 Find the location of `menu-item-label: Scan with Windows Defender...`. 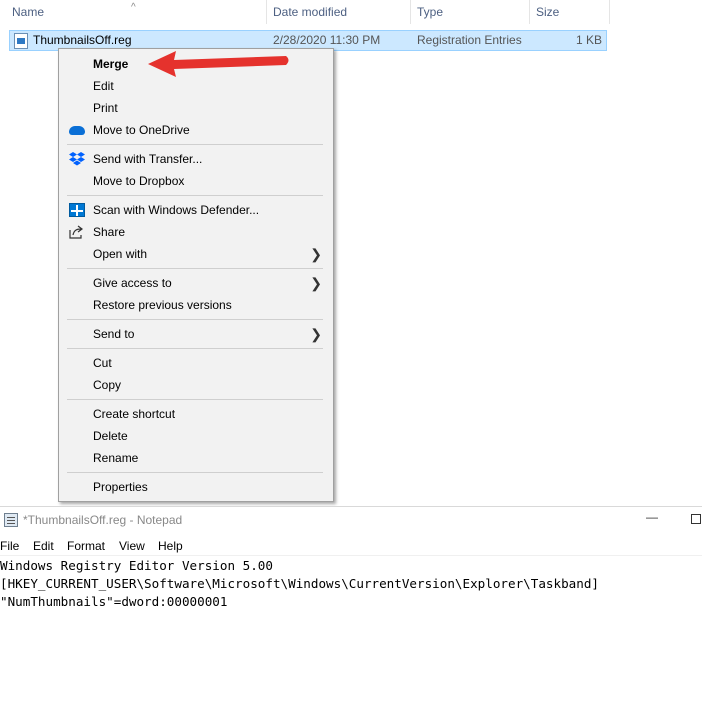

menu-item-label: Scan with Windows Defender... is located at coordinates (176, 210).